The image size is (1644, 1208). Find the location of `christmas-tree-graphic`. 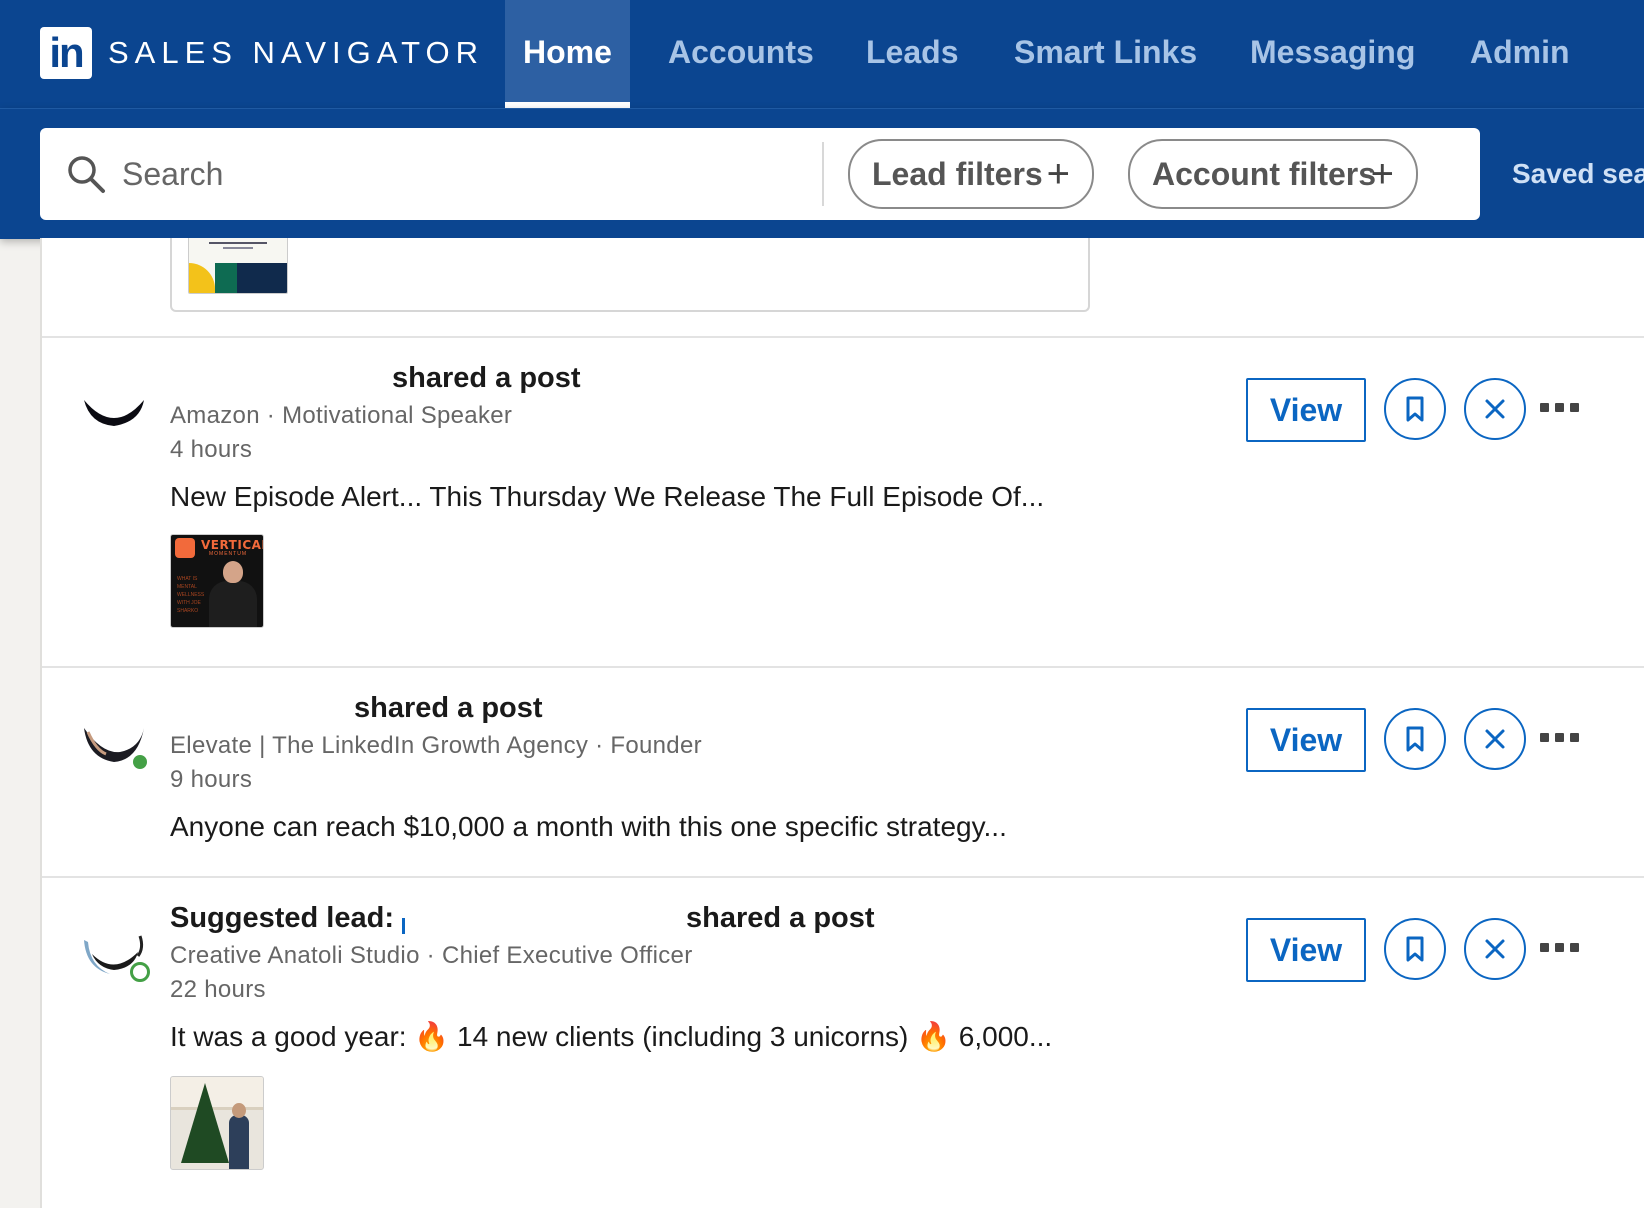

christmas-tree-graphic is located at coordinates (205, 1123).